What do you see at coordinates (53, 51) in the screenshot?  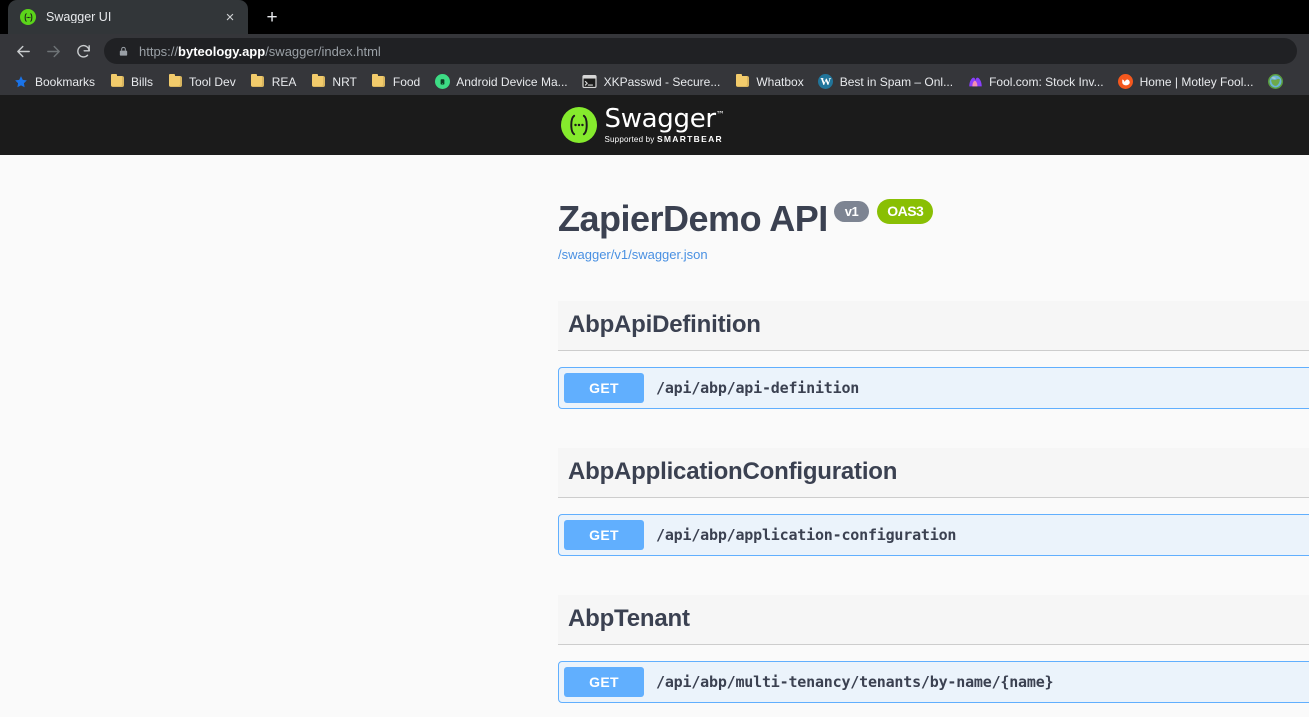 I see `forward-button-icon` at bounding box center [53, 51].